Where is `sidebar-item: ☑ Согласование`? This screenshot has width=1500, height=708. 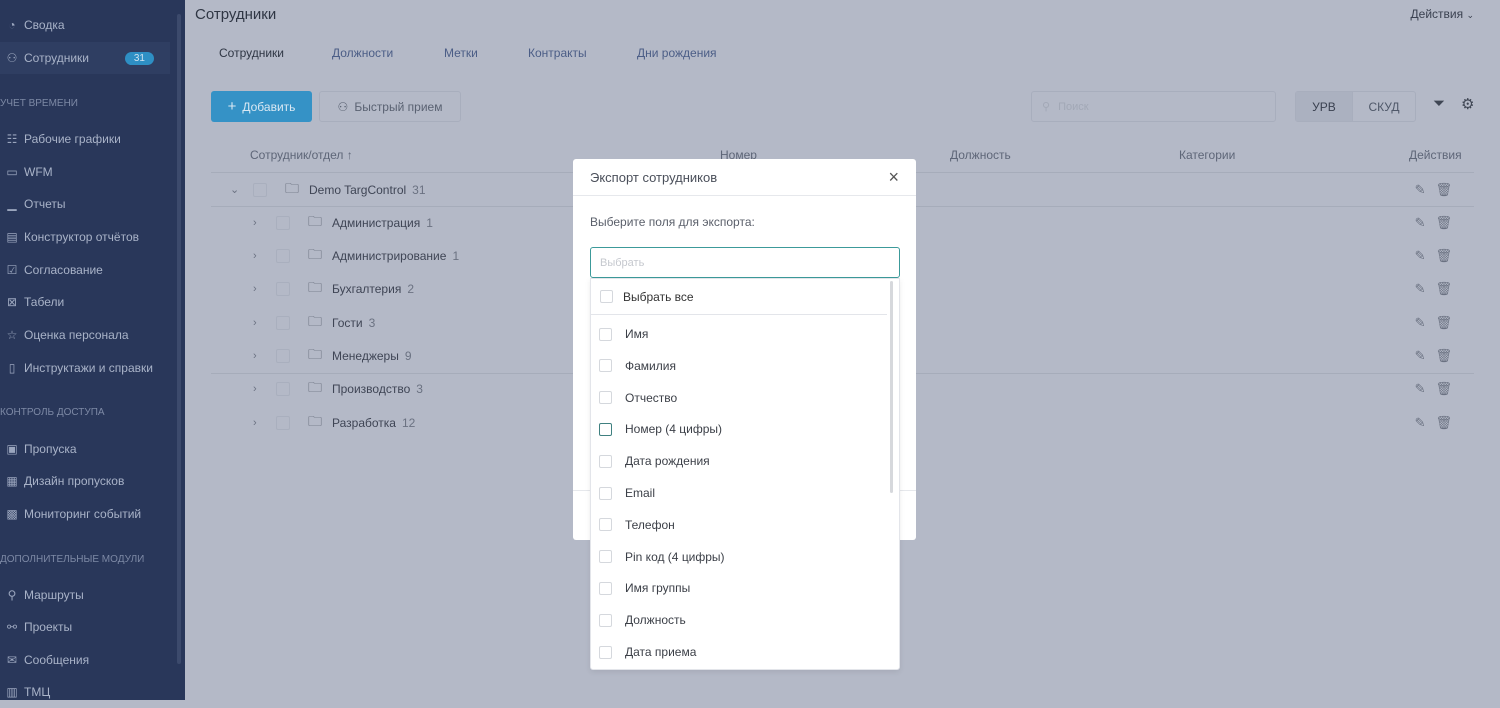 sidebar-item: ☑ Согласование is located at coordinates (85, 270).